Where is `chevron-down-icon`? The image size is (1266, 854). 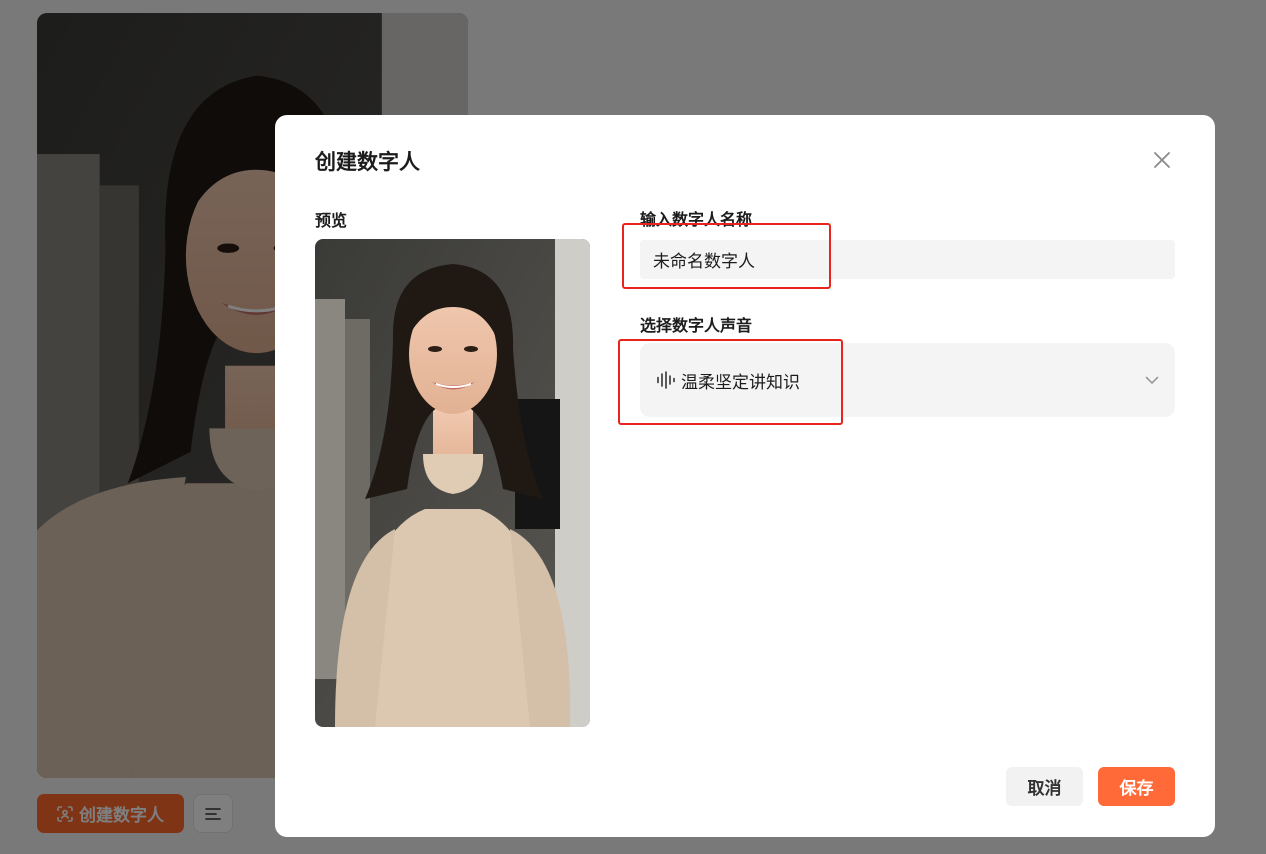
chevron-down-icon is located at coordinates (1152, 380).